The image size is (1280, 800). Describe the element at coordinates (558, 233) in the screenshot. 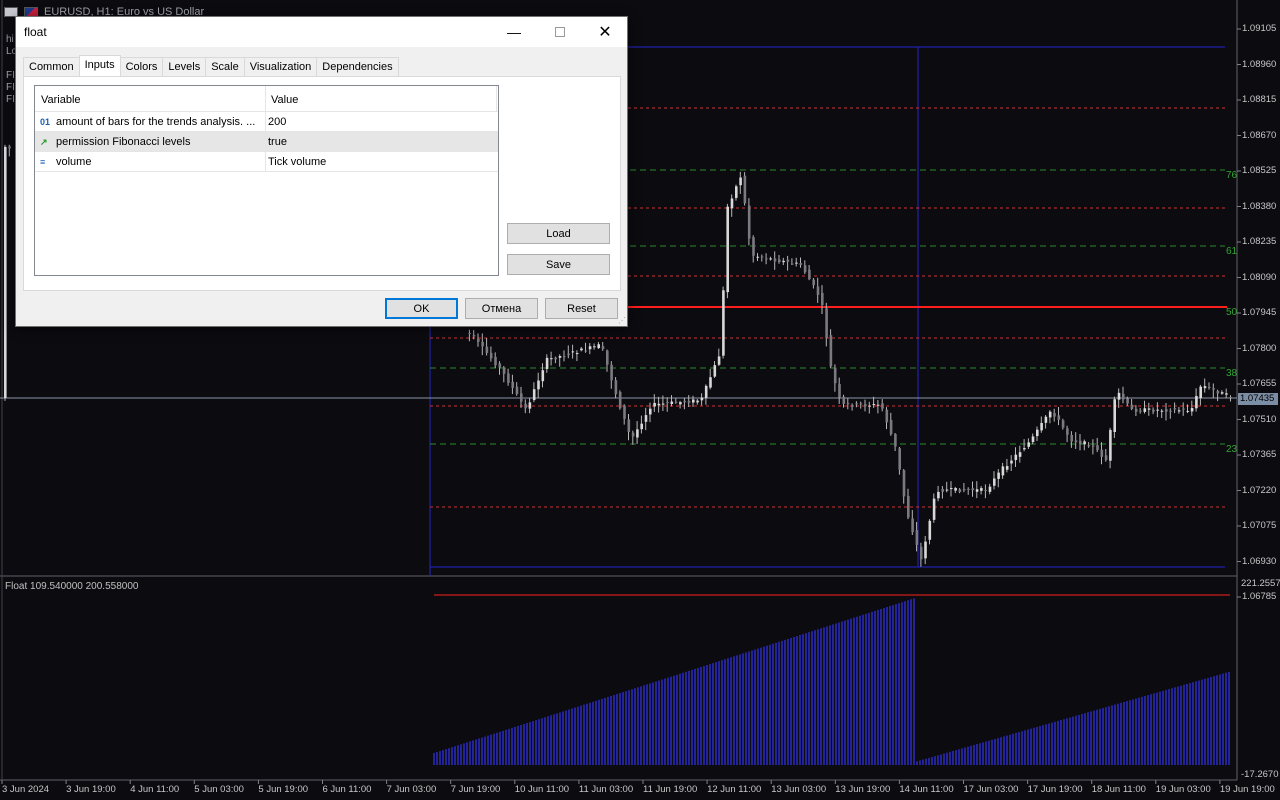

I see `load-button: Load` at that location.